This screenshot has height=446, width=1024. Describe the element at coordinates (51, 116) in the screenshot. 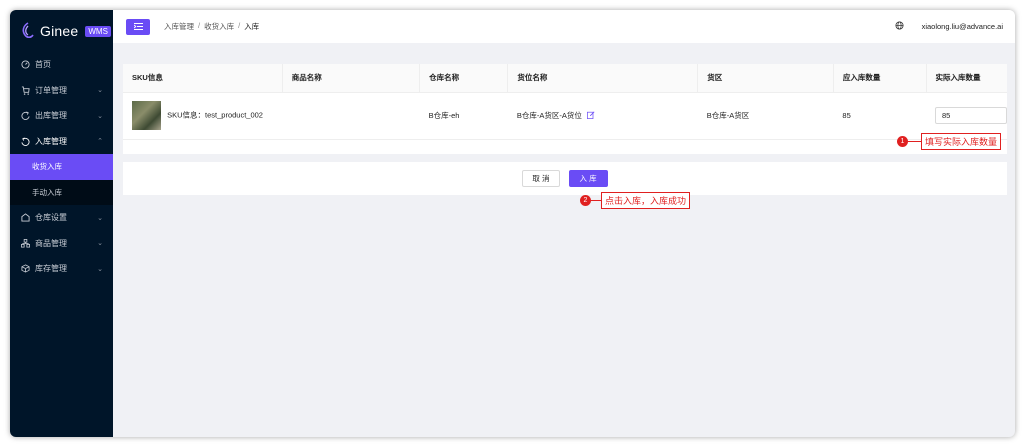

I see `sidebar-item-label: 出库管理` at that location.